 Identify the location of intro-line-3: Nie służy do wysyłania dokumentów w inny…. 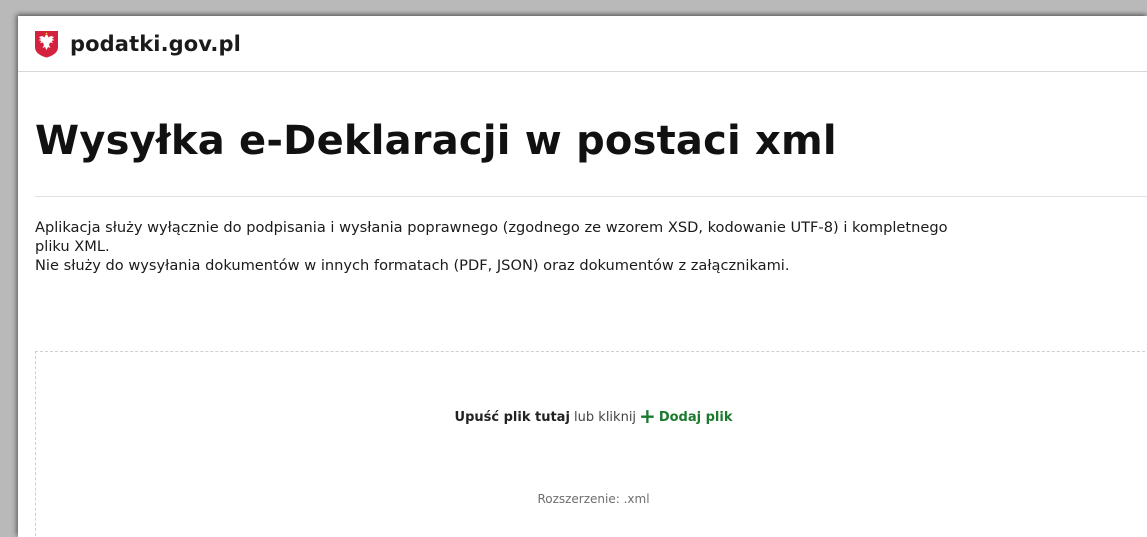
(412, 265).